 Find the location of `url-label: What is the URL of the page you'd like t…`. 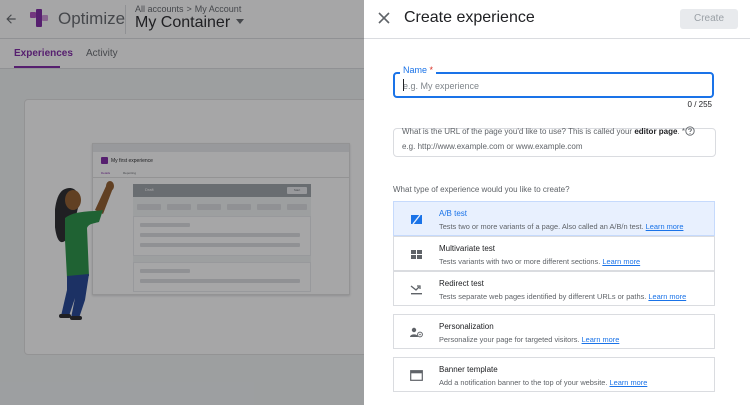

url-label: What is the URL of the page you'd like t… is located at coordinates (543, 131).